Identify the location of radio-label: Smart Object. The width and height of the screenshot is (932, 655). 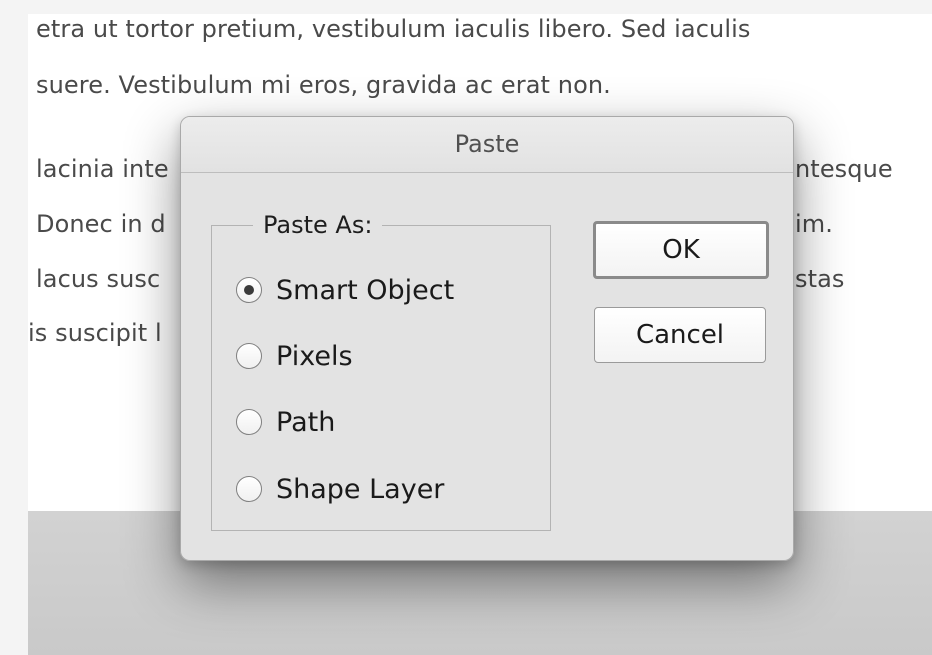
(365, 290).